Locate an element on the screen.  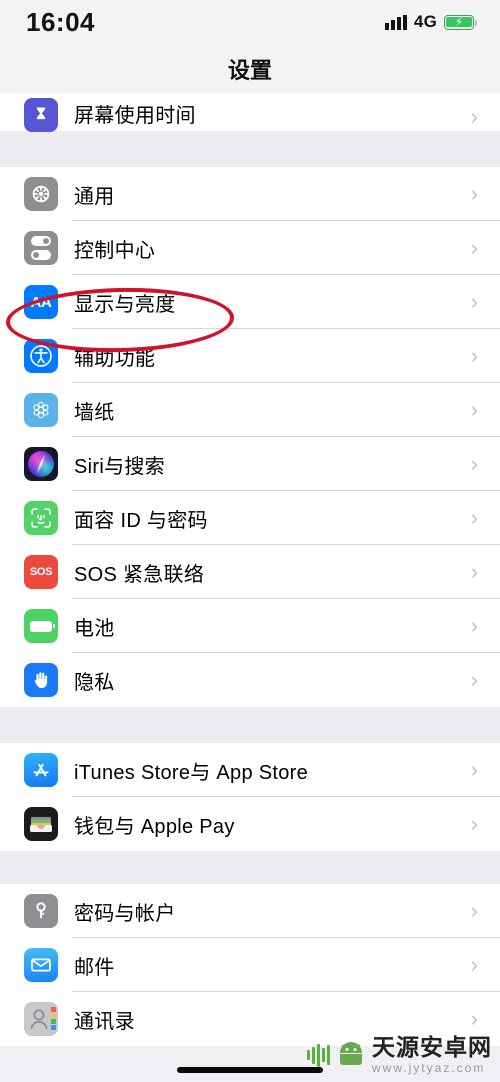
navigation-bar: 设置 is located at coordinates (250, 68).